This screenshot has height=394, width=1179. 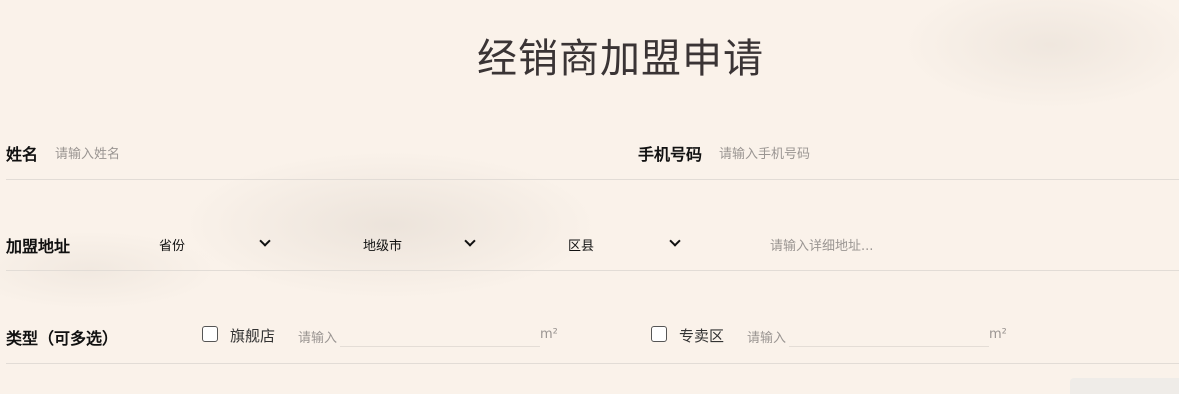 I want to click on phone-label: 手机号码, so click(x=670, y=154).